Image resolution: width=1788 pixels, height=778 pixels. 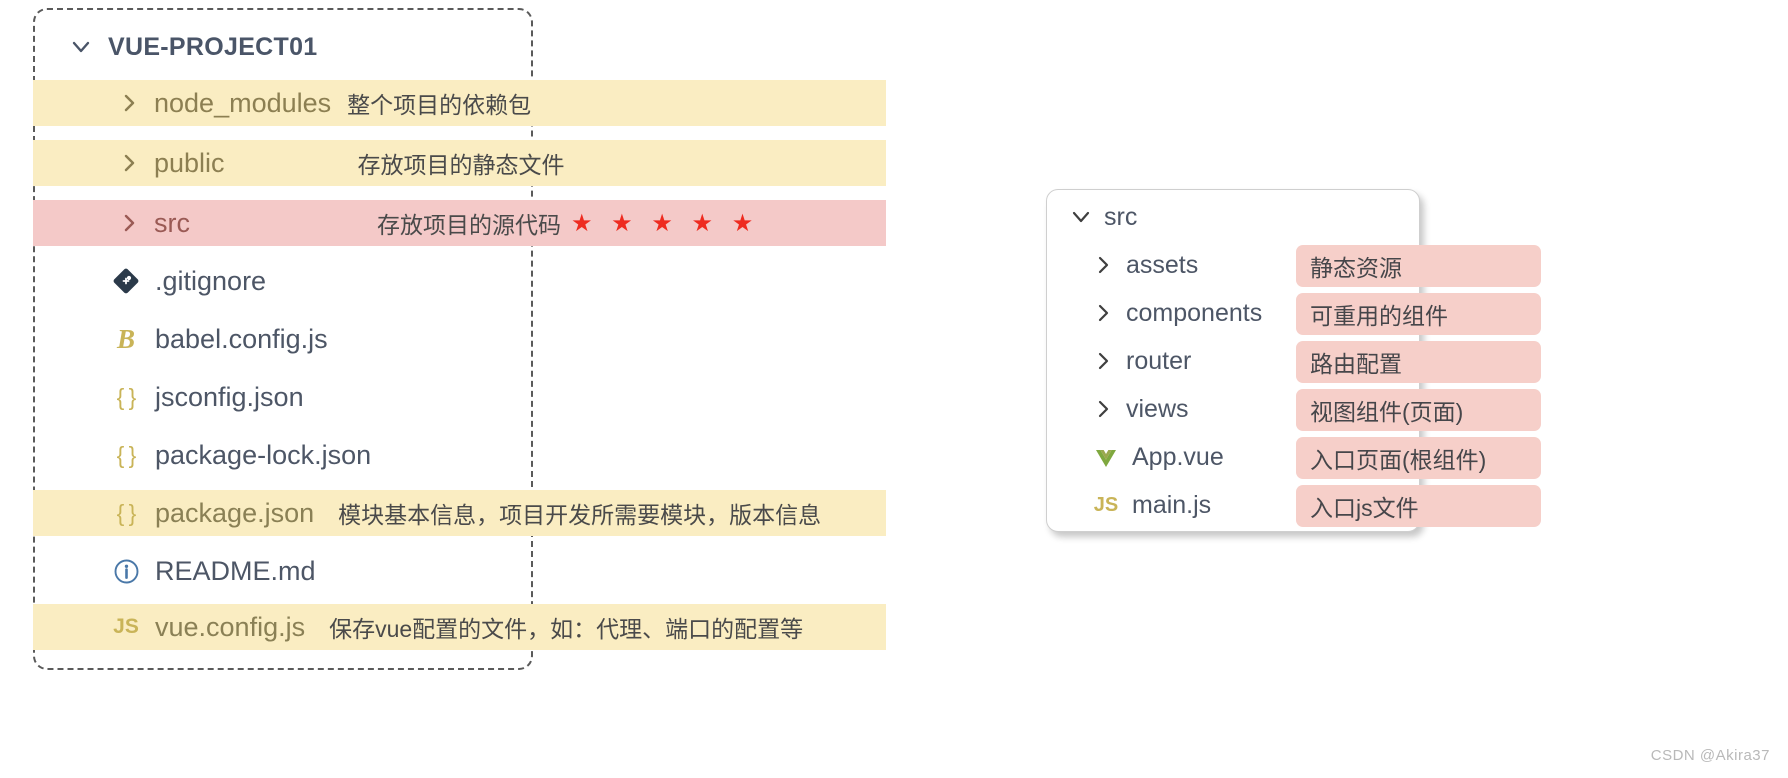 What do you see at coordinates (213, 46) in the screenshot?
I see `tree-root-label: VUE-PROJECT01` at bounding box center [213, 46].